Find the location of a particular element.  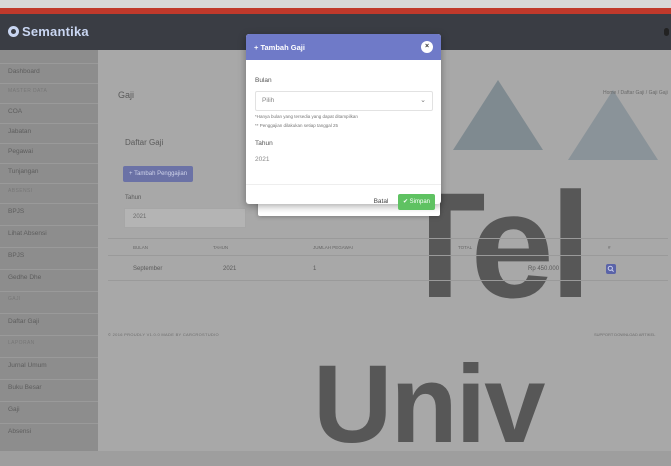

logo-icon is located at coordinates (13, 31).